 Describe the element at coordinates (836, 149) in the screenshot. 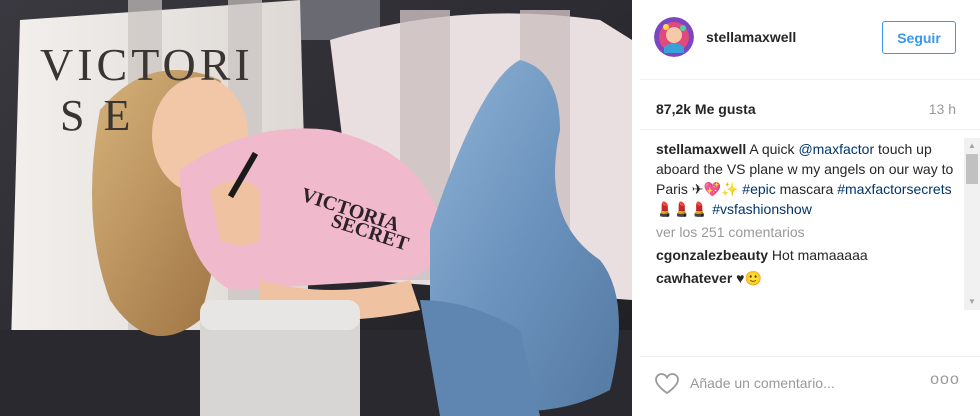

I see `caption-mention: @maxfactor` at that location.